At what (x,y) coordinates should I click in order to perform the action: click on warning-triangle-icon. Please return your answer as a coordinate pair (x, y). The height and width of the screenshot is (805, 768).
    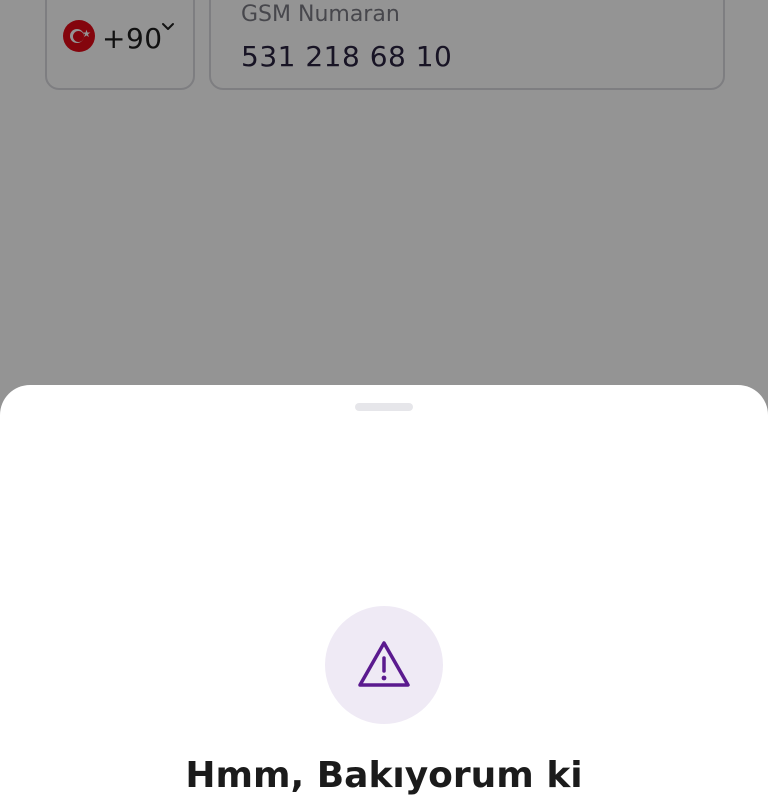
    Looking at the image, I should click on (384, 664).